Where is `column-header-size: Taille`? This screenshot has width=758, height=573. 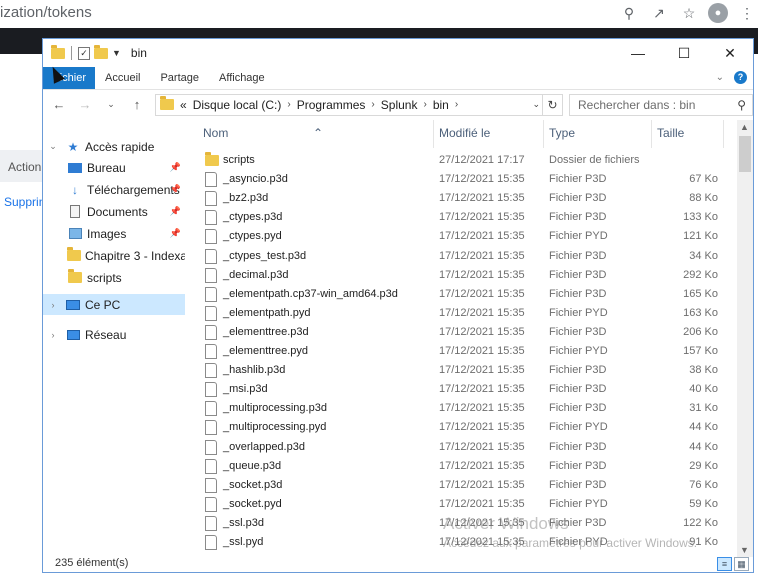 column-header-size: Taille is located at coordinates (670, 133).